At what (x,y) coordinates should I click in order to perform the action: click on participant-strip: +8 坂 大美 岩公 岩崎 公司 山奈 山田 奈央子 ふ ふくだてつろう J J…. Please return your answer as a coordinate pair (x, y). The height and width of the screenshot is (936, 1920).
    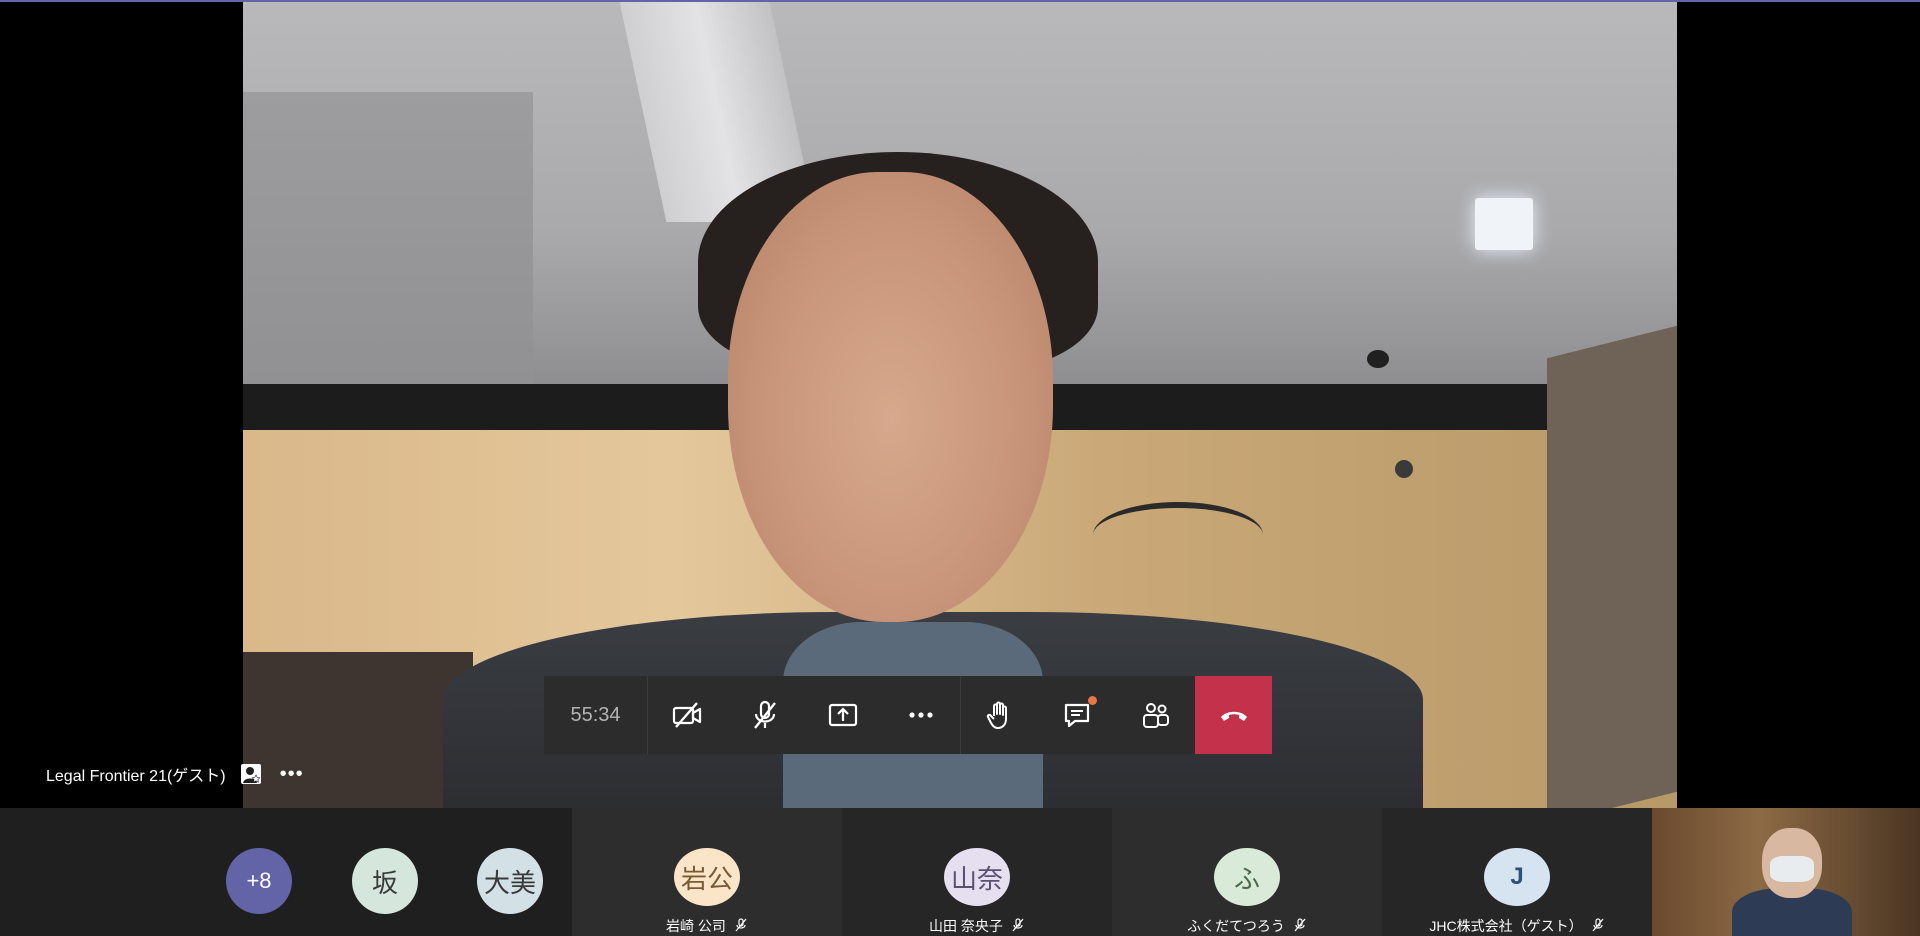
    Looking at the image, I should click on (960, 872).